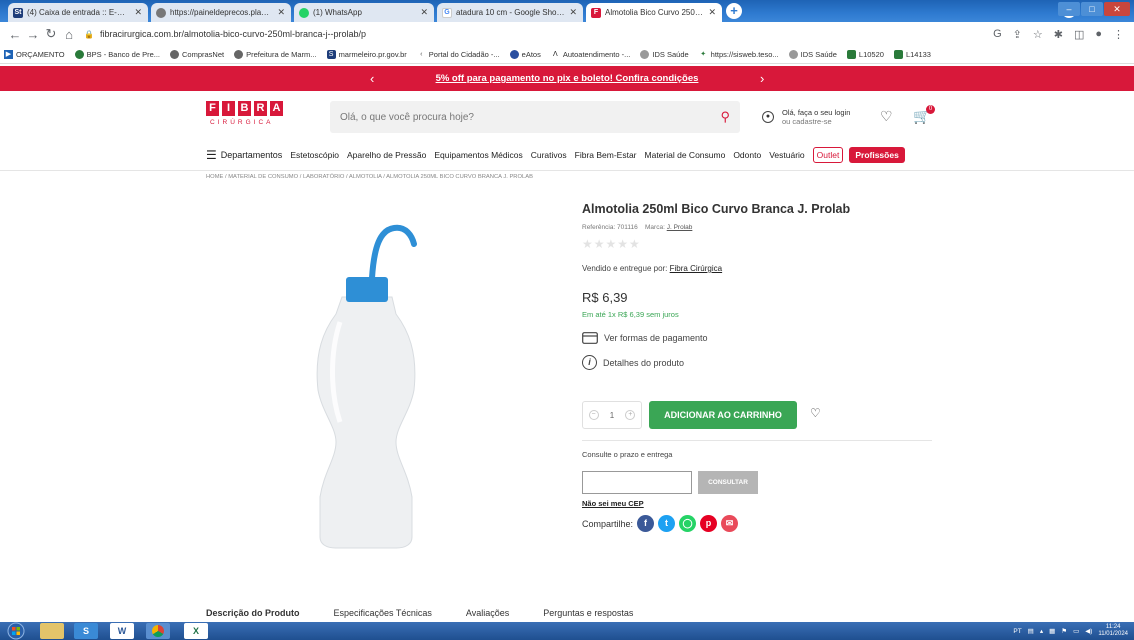 This screenshot has width=1134, height=640. What do you see at coordinates (1092, 9) in the screenshot?
I see `maximize-button: □` at bounding box center [1092, 9].